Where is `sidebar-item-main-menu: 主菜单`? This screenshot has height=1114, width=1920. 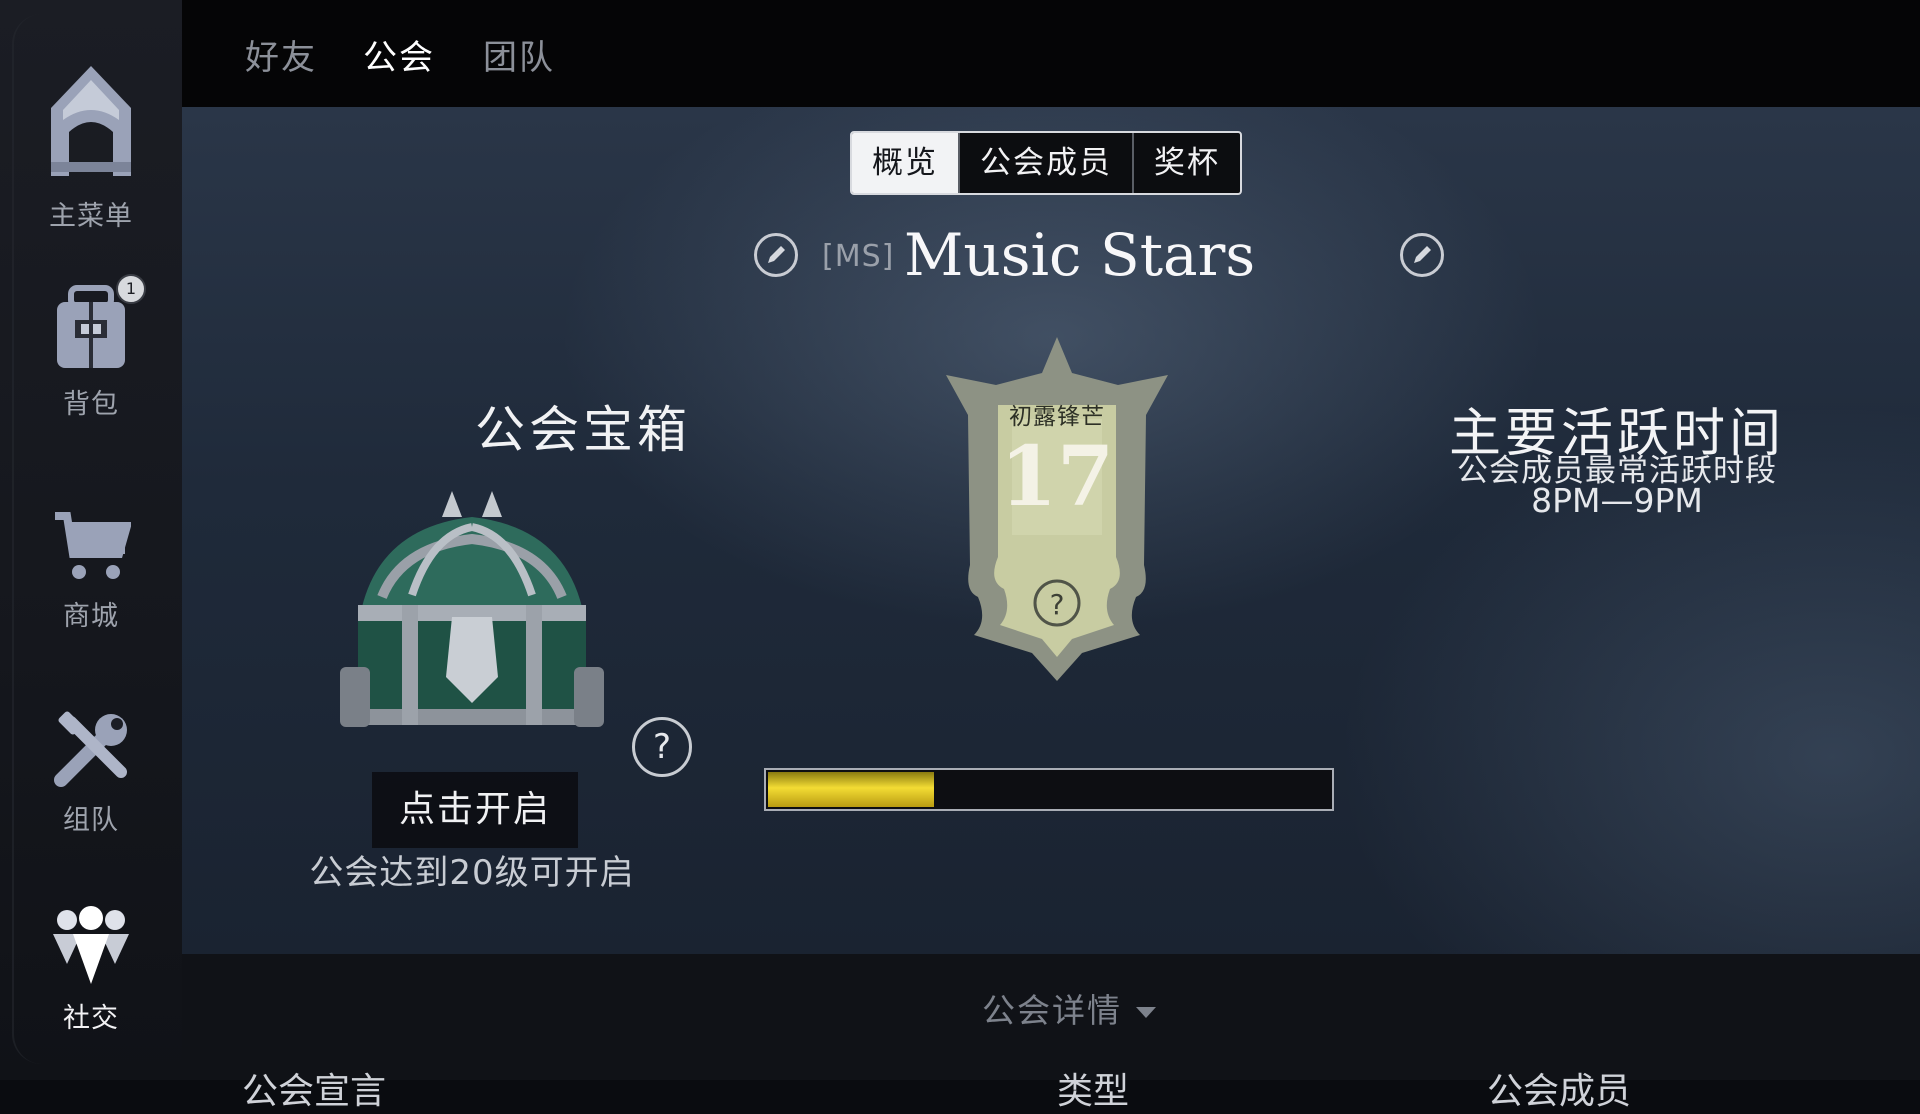
sidebar-item-main-menu: 主菜单 is located at coordinates (91, 147).